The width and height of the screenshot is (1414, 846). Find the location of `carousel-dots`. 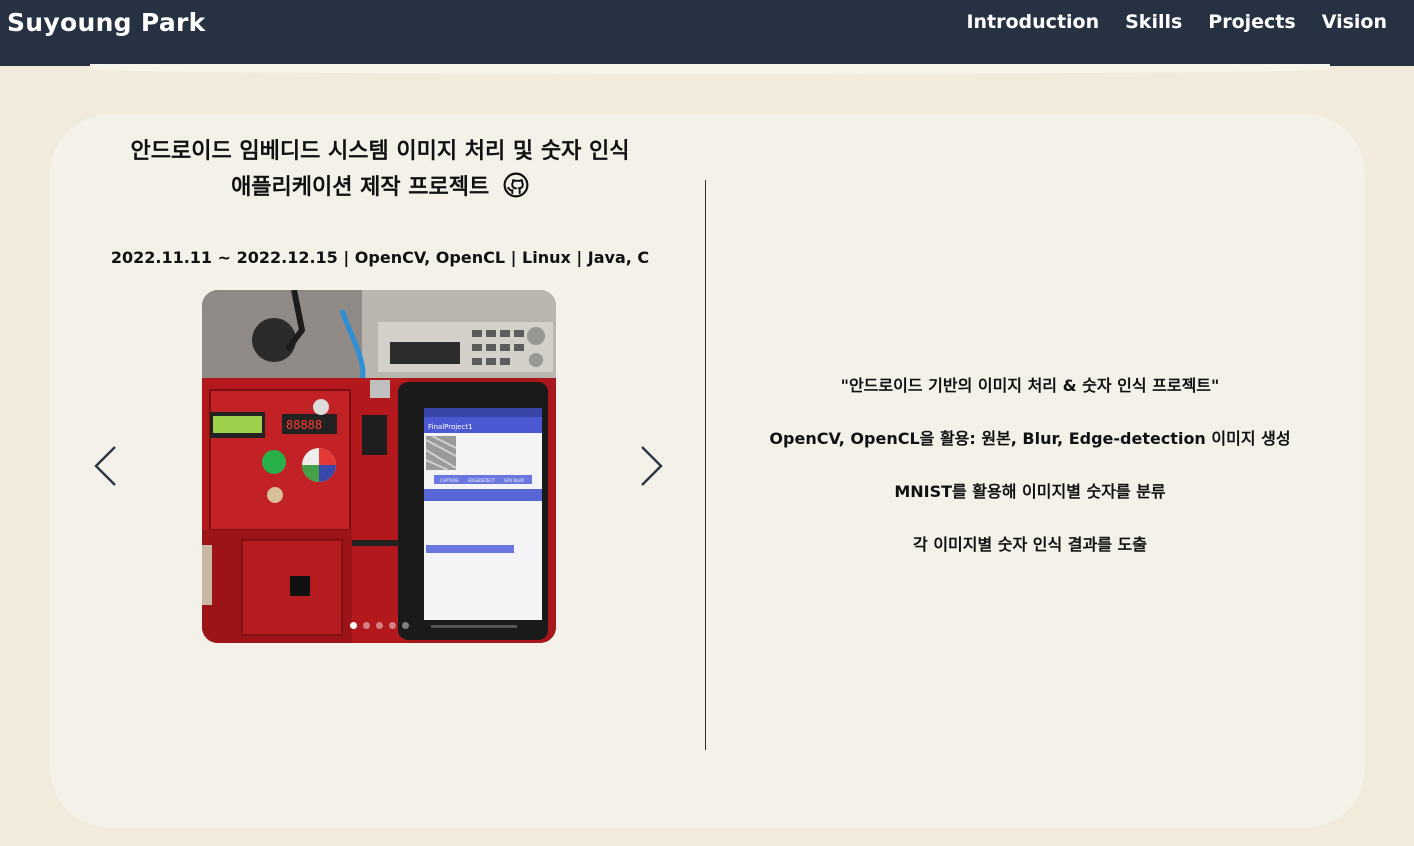

carousel-dots is located at coordinates (379, 625).